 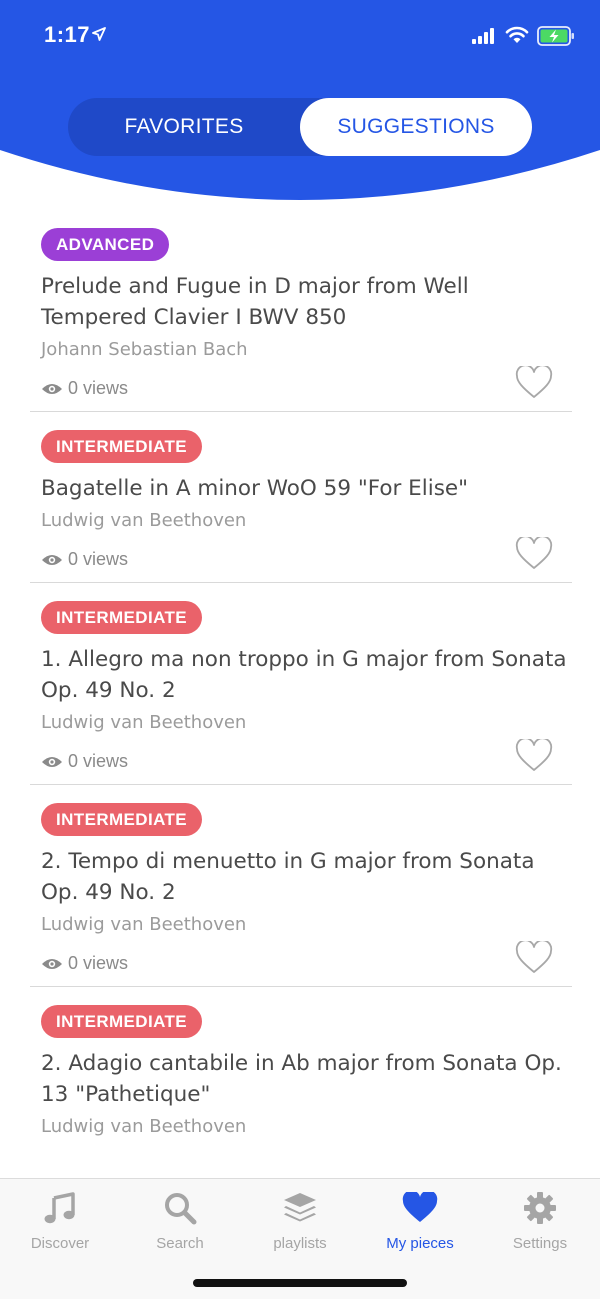 I want to click on tab-discover: Discover, so click(x=60, y=1220).